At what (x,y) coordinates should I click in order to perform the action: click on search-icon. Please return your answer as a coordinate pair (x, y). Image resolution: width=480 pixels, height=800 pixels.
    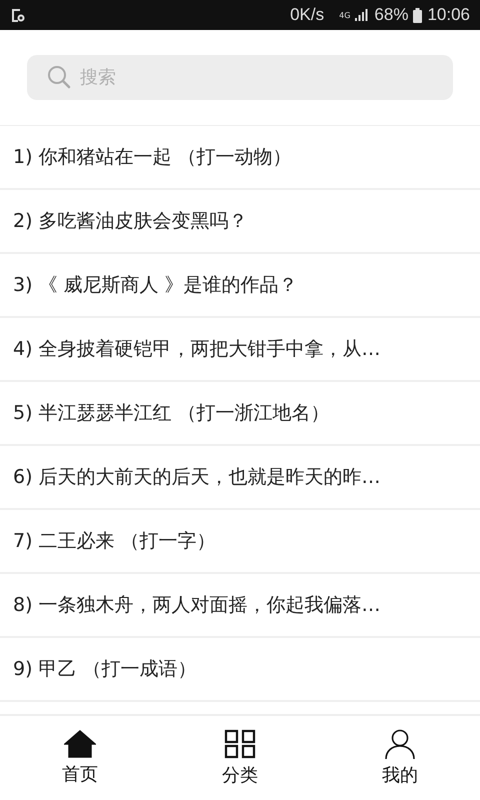
    Looking at the image, I should click on (59, 77).